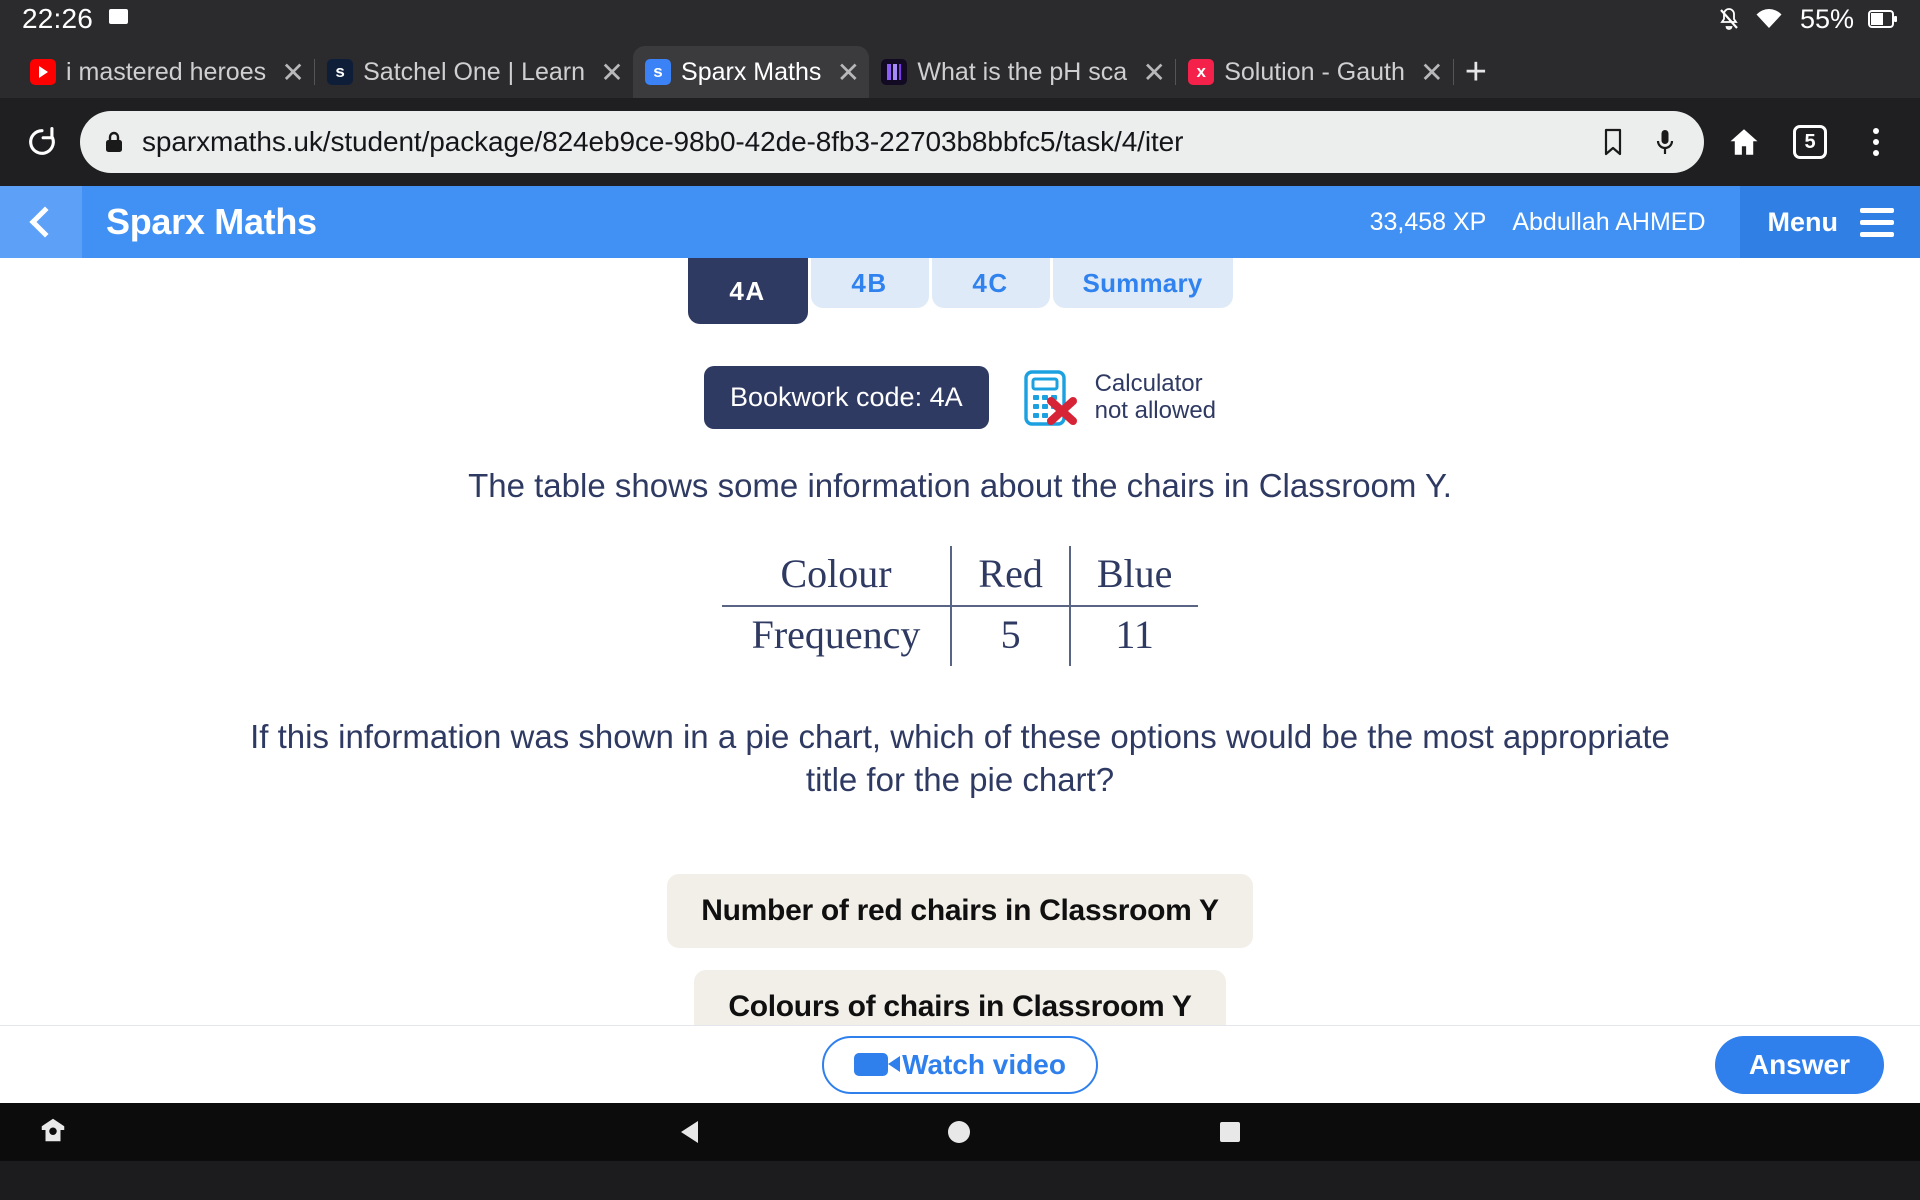 The height and width of the screenshot is (1200, 1920). I want to click on user-name: Abdullah AHMED, so click(1609, 221).